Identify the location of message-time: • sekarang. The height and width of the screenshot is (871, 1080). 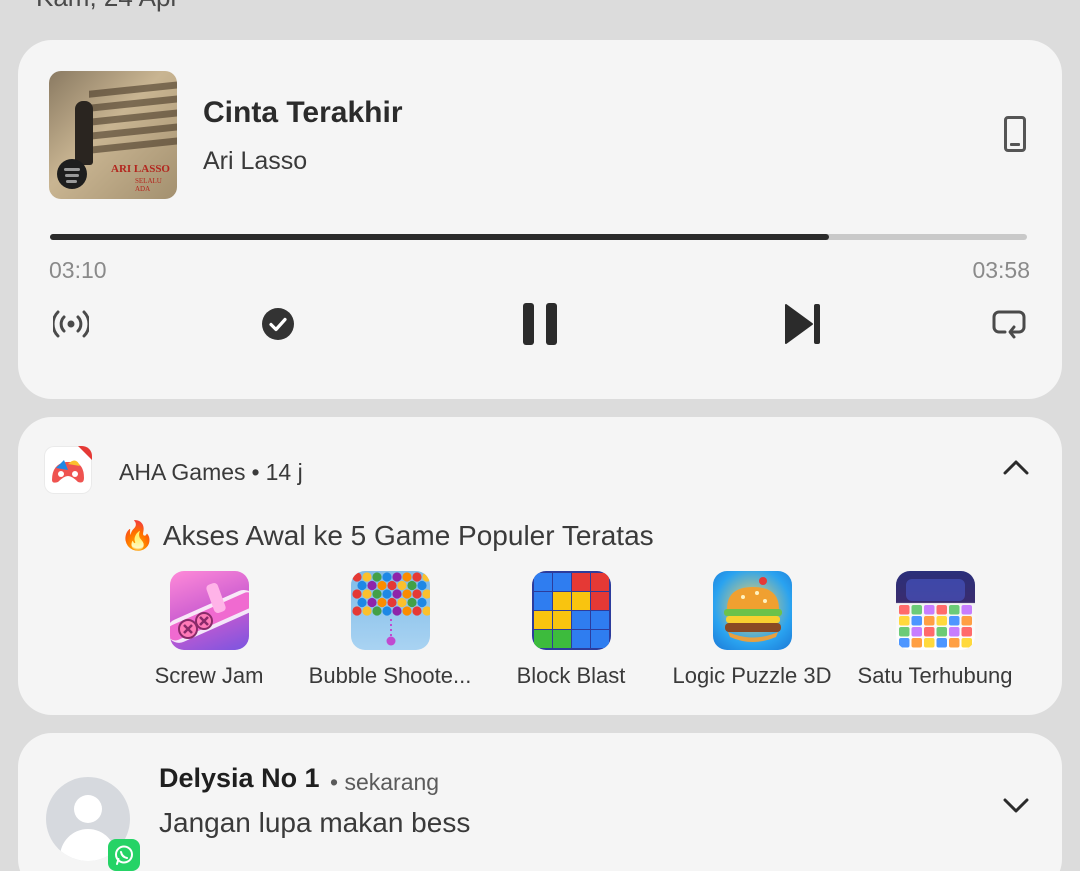
(385, 782).